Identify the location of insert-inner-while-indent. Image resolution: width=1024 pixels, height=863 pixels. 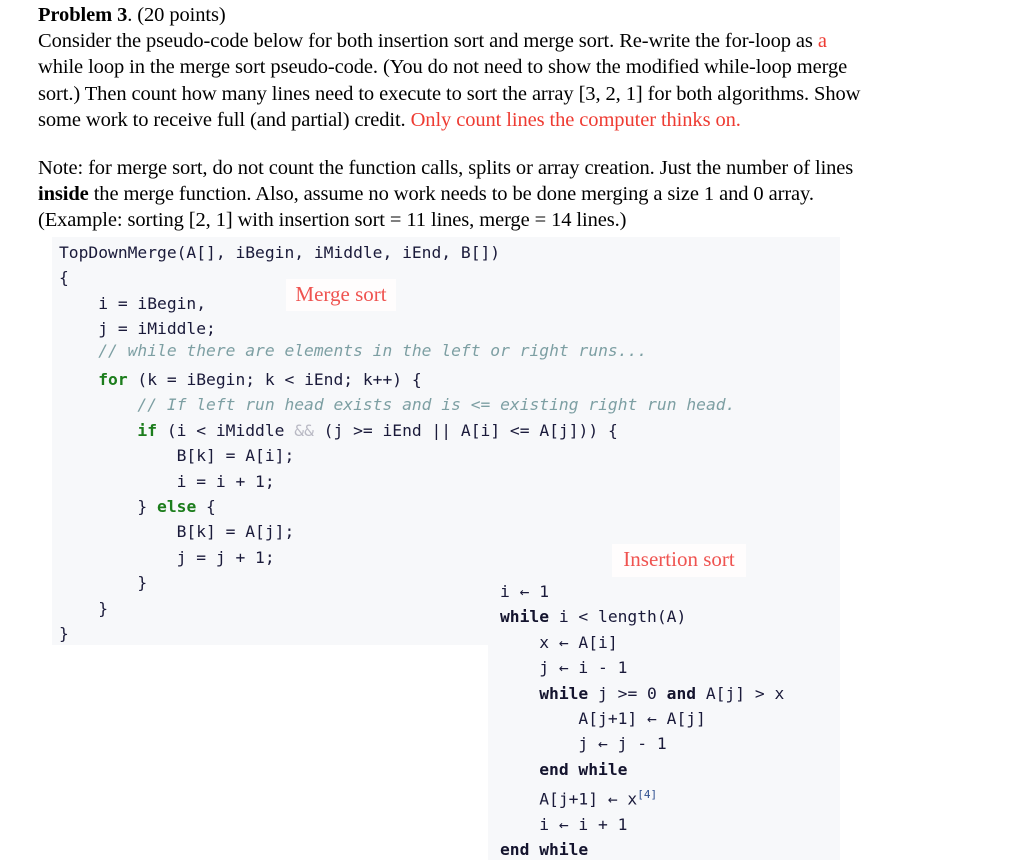
(519, 693).